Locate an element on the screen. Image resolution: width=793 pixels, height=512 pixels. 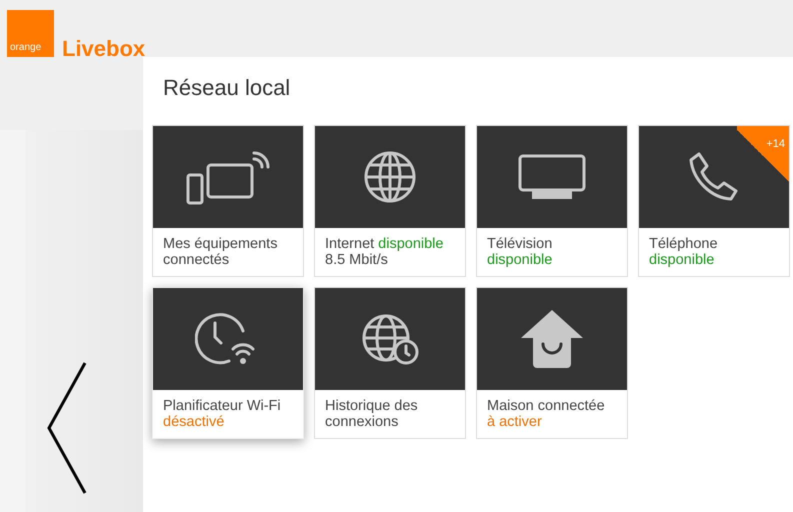
tile: Planificateur Wi-Fi désactivé is located at coordinates (228, 363).